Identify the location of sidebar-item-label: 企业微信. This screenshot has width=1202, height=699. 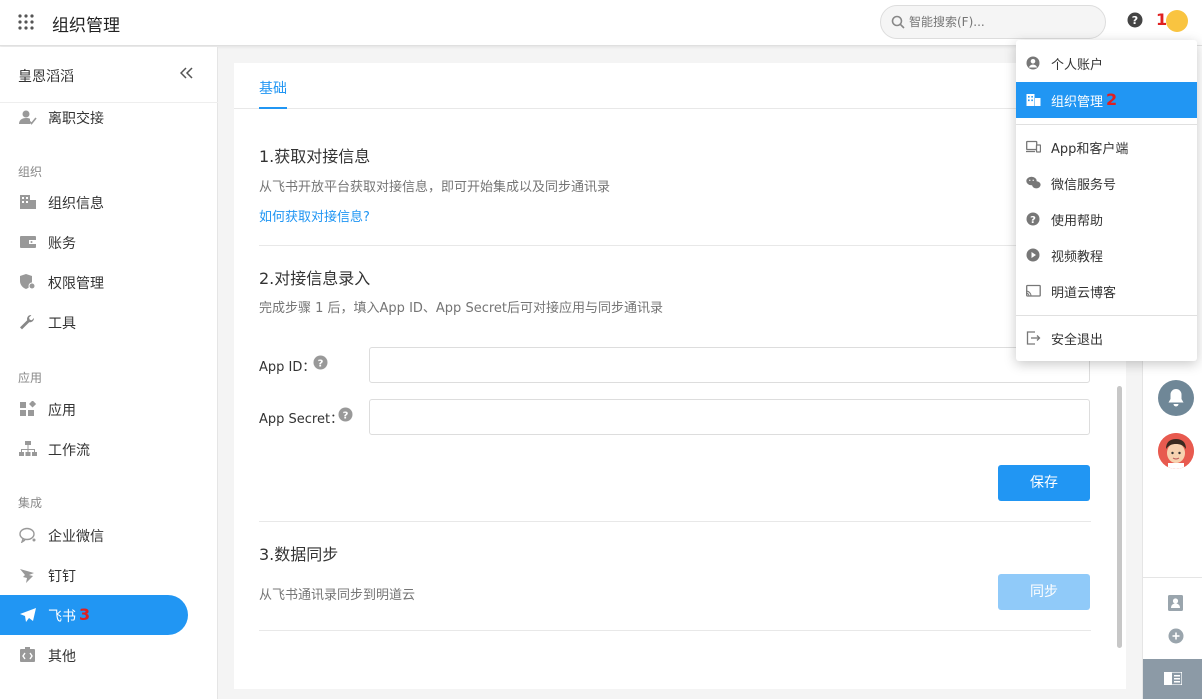
(76, 537).